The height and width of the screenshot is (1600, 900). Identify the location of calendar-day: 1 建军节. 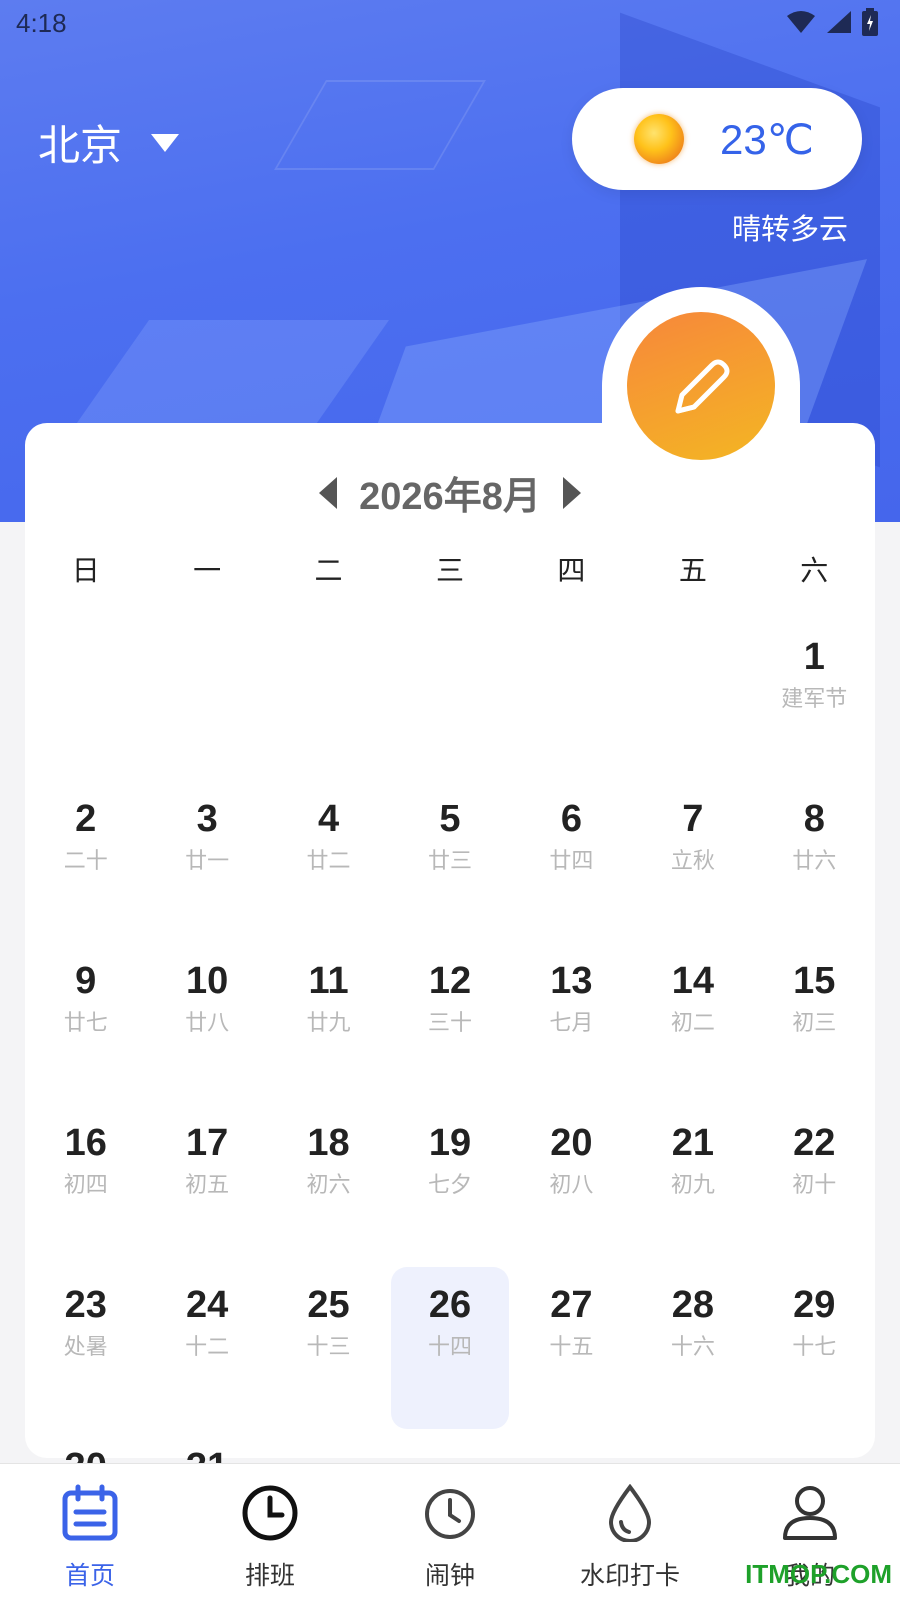
(814, 700).